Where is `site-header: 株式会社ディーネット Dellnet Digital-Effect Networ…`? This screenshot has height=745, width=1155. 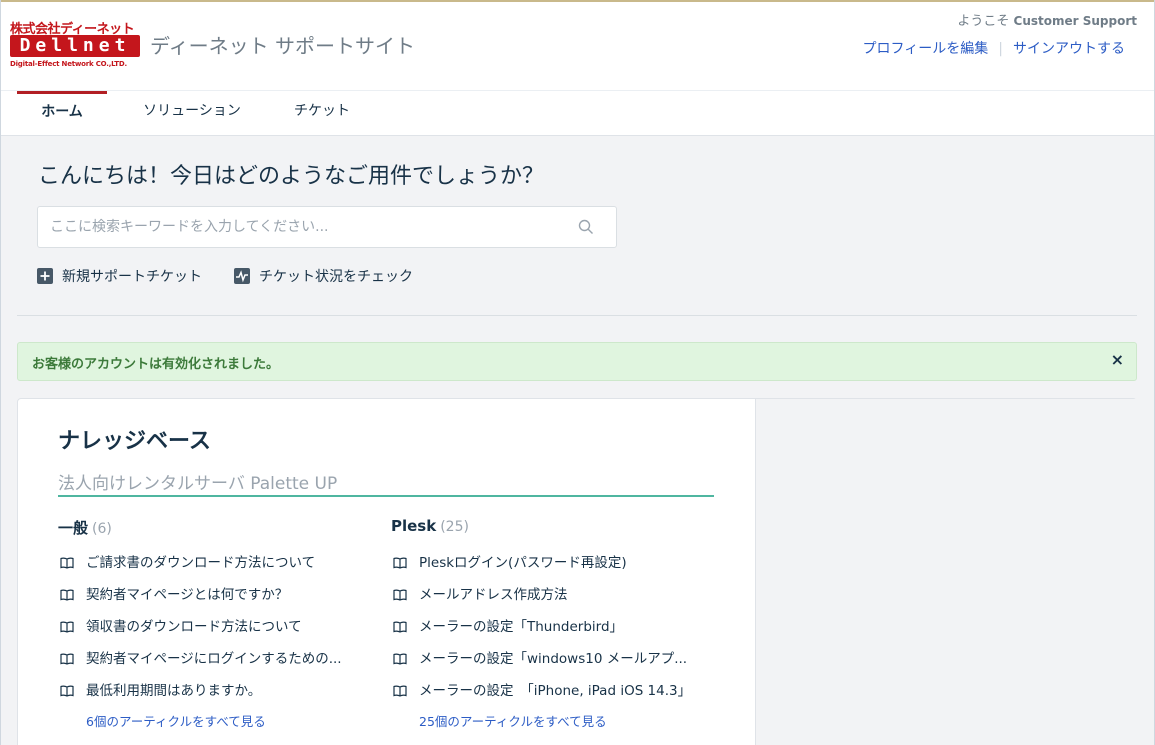
site-header: 株式会社ディーネット Dellnet Digital-Effect Networ… is located at coordinates (577, 45).